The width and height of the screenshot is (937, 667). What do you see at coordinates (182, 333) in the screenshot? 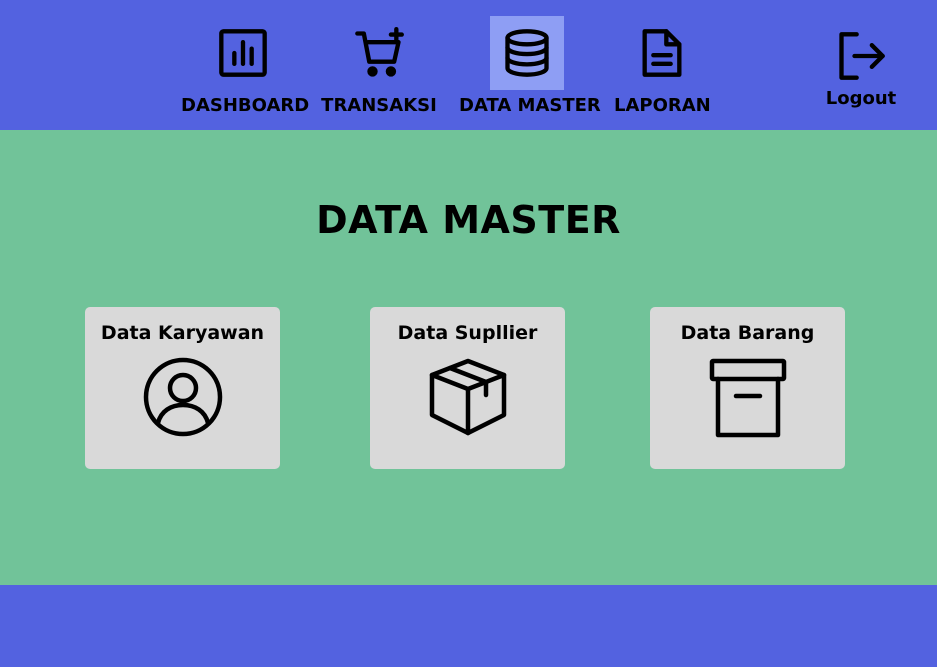
I see `card-label-karyawan: Data Karyawan` at bounding box center [182, 333].